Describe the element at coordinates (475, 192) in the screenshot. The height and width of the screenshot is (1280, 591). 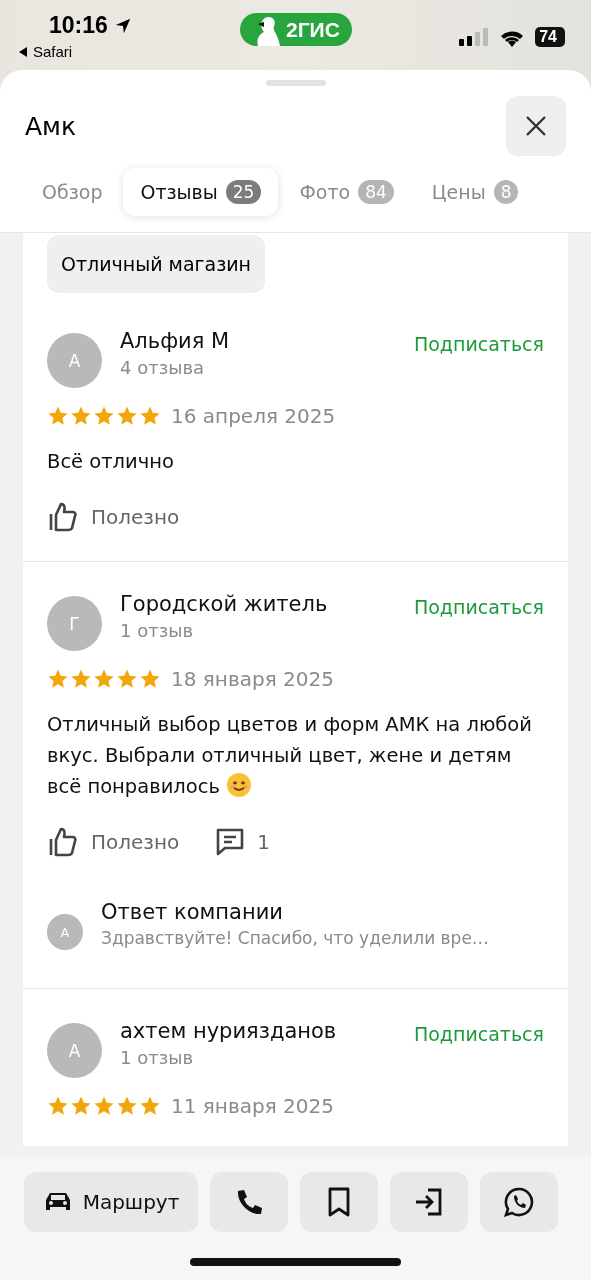
I see `tab: Цены 8` at that location.